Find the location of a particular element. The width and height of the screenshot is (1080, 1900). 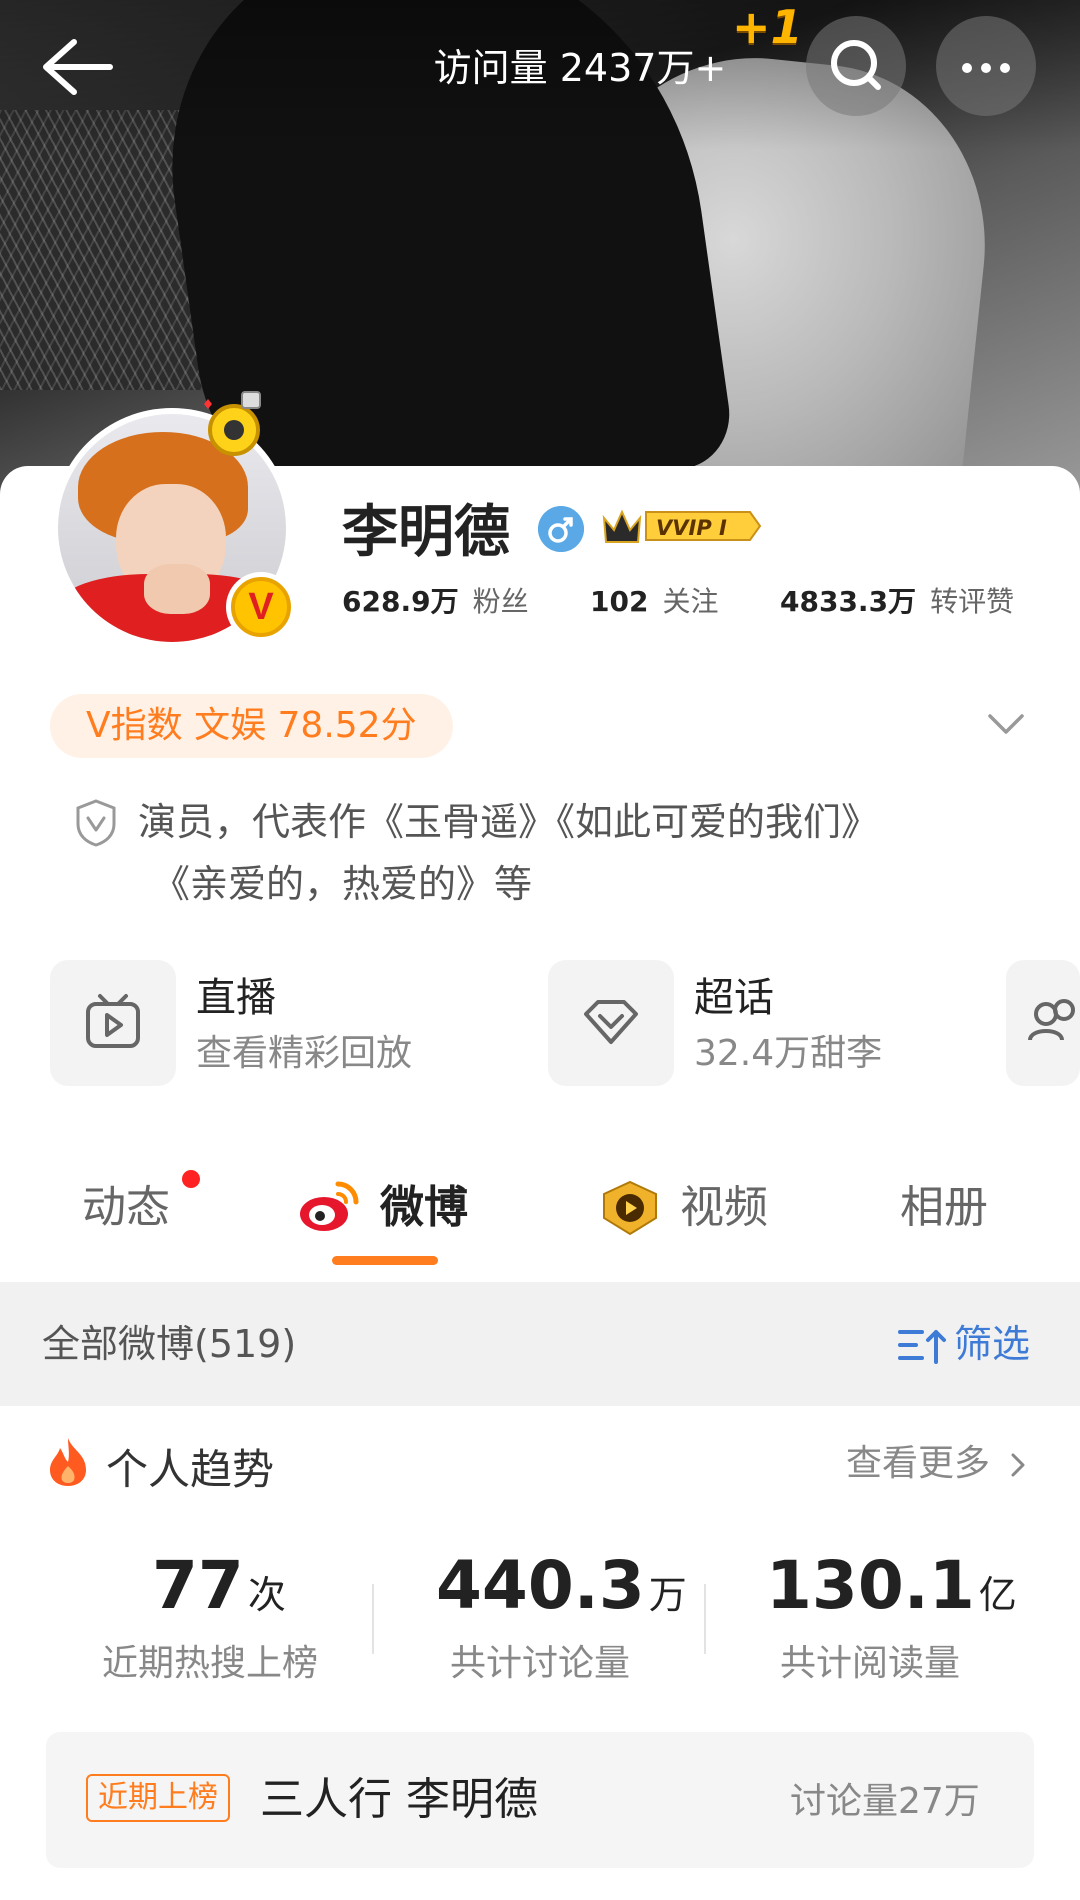

tv-play-icon is located at coordinates (113, 1021).